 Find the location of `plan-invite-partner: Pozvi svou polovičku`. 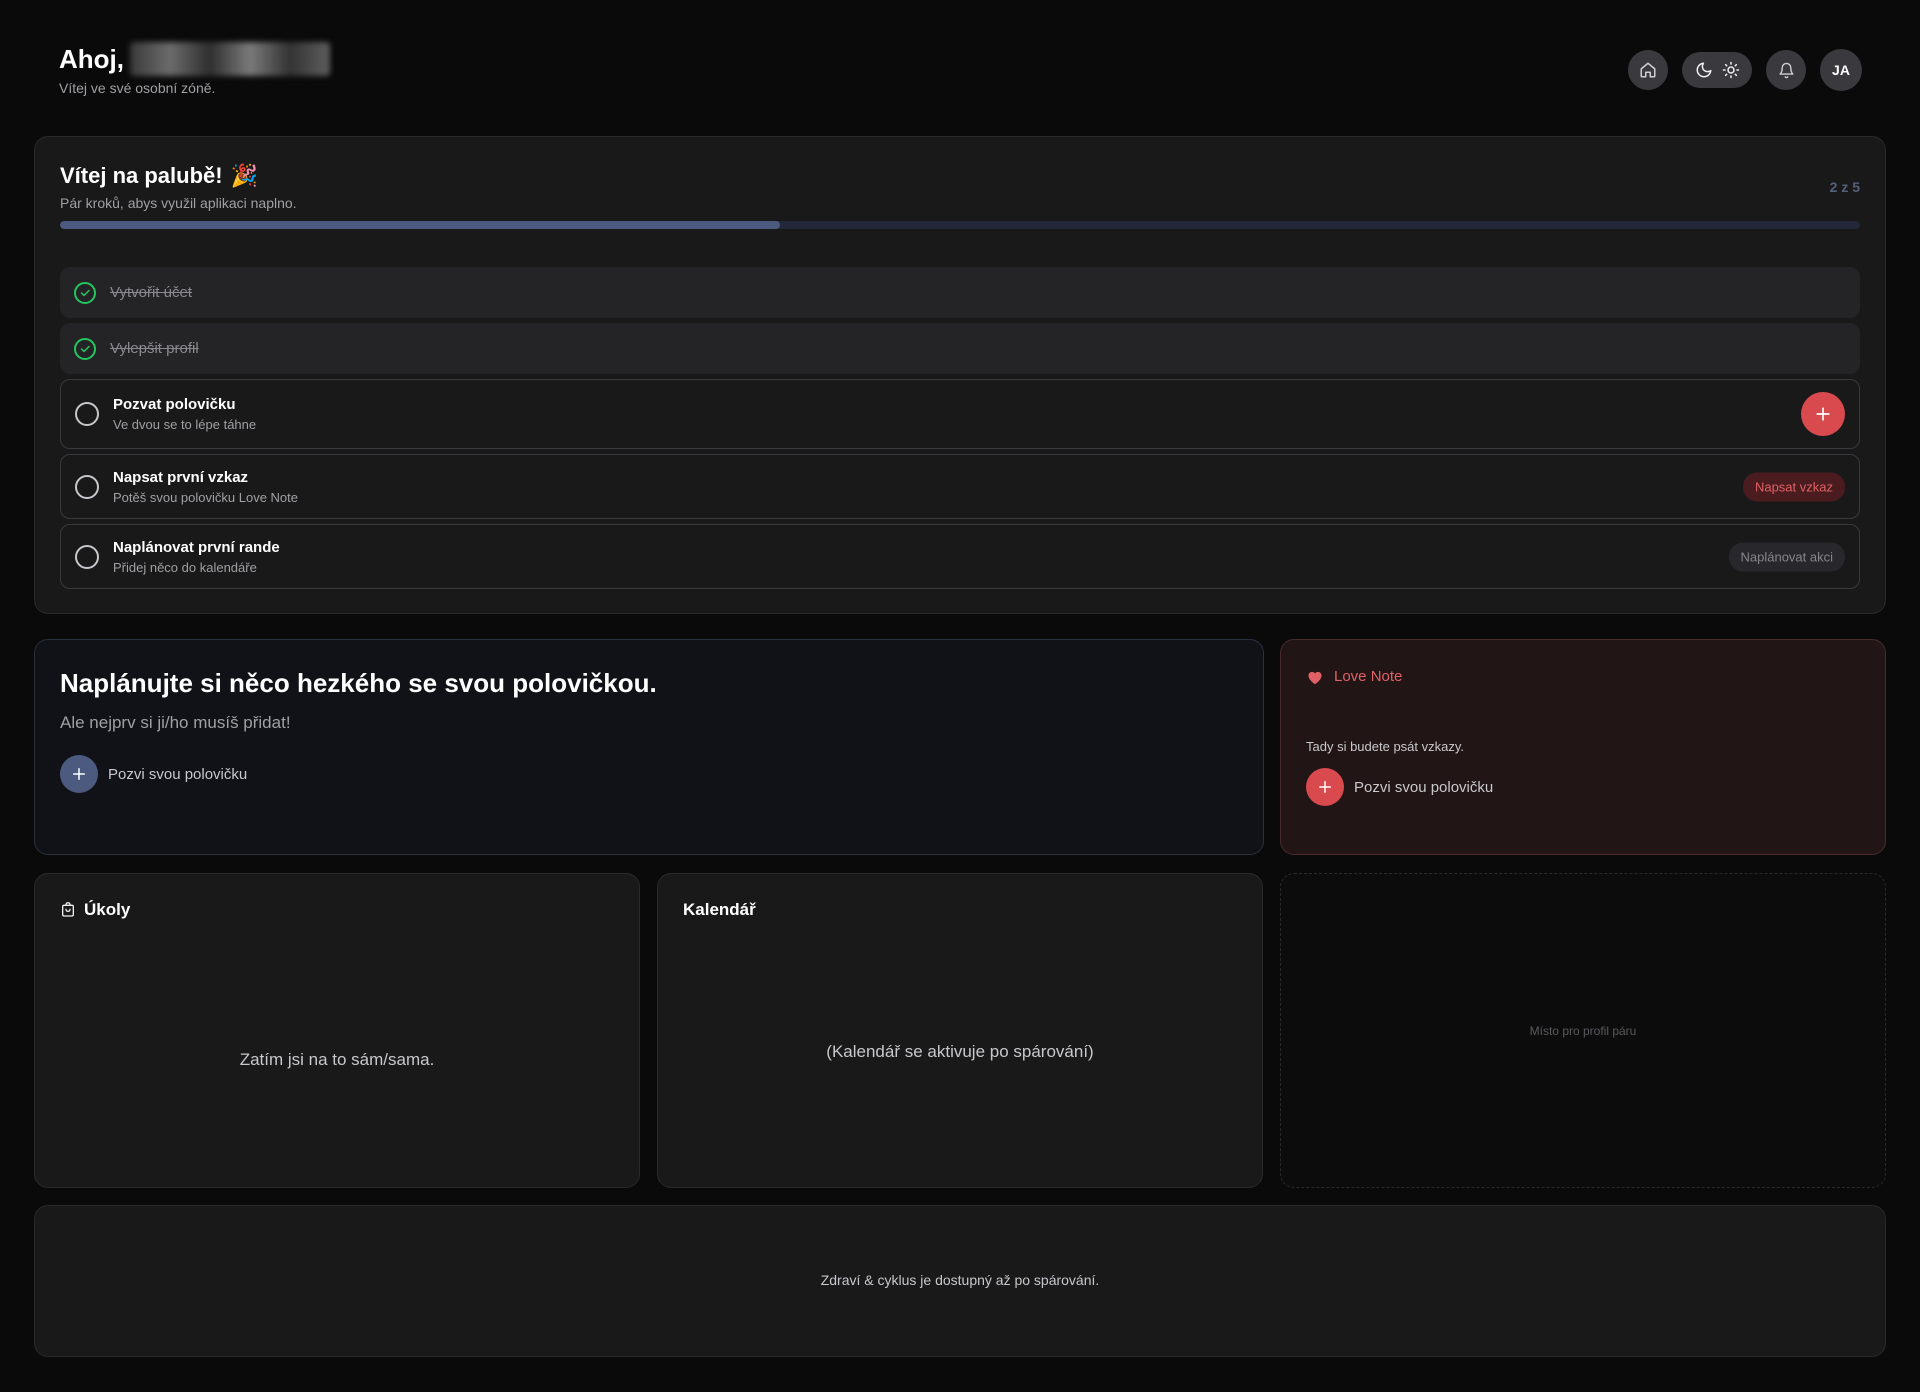

plan-invite-partner: Pozvi svou polovičku is located at coordinates (649, 774).